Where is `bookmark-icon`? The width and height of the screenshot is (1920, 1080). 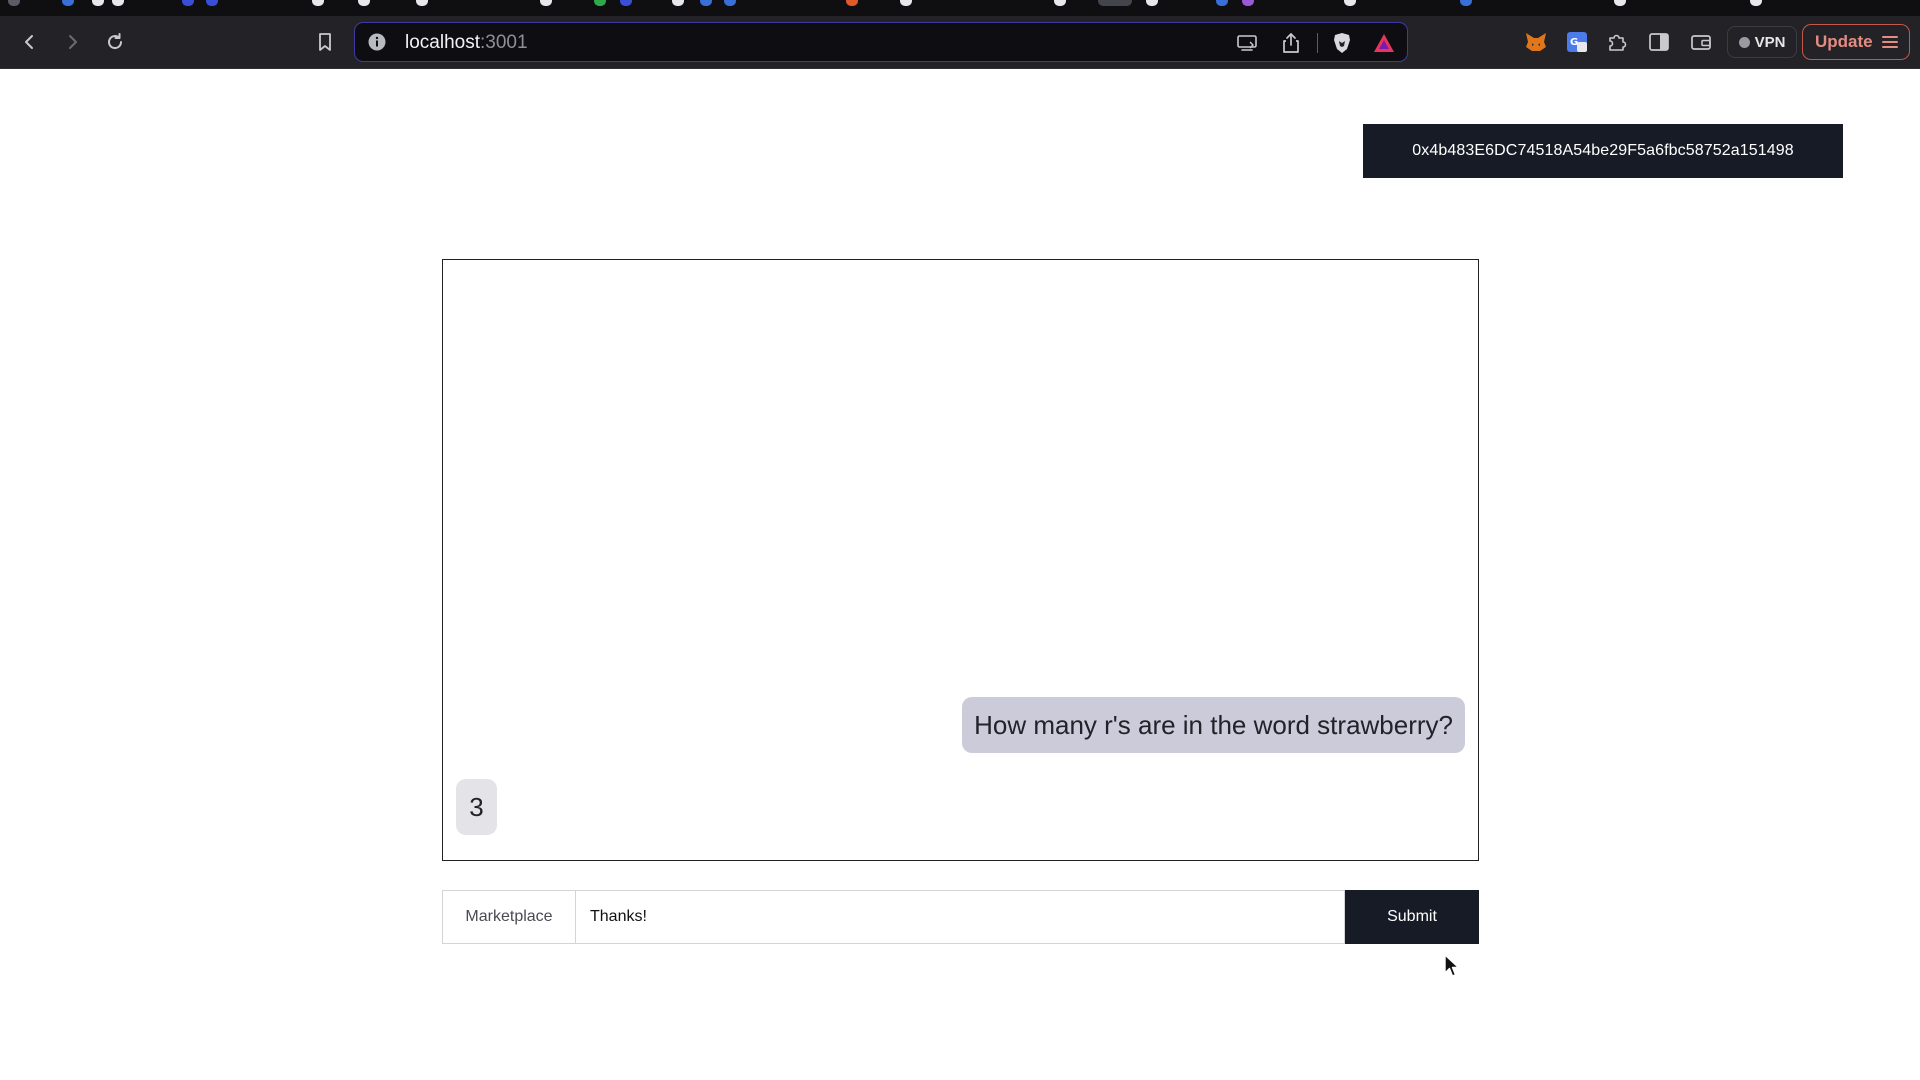 bookmark-icon is located at coordinates (325, 42).